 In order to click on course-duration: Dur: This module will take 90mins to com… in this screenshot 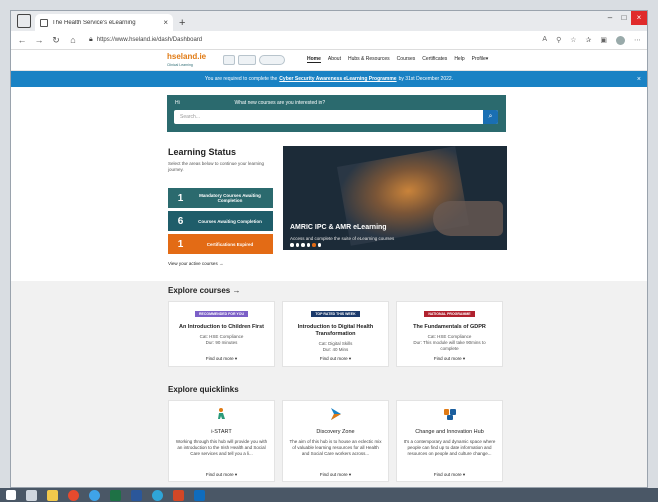, I will do `click(449, 345)`.